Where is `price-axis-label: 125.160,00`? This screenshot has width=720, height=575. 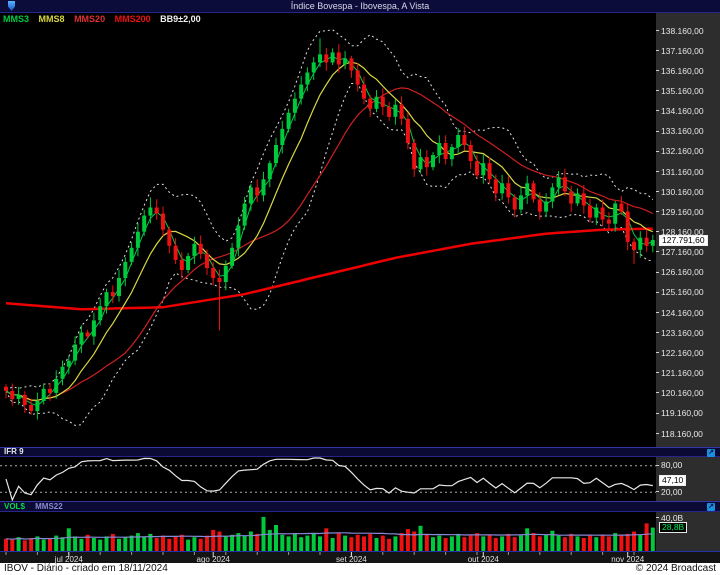
price-axis-label: 125.160,00 is located at coordinates (688, 292).